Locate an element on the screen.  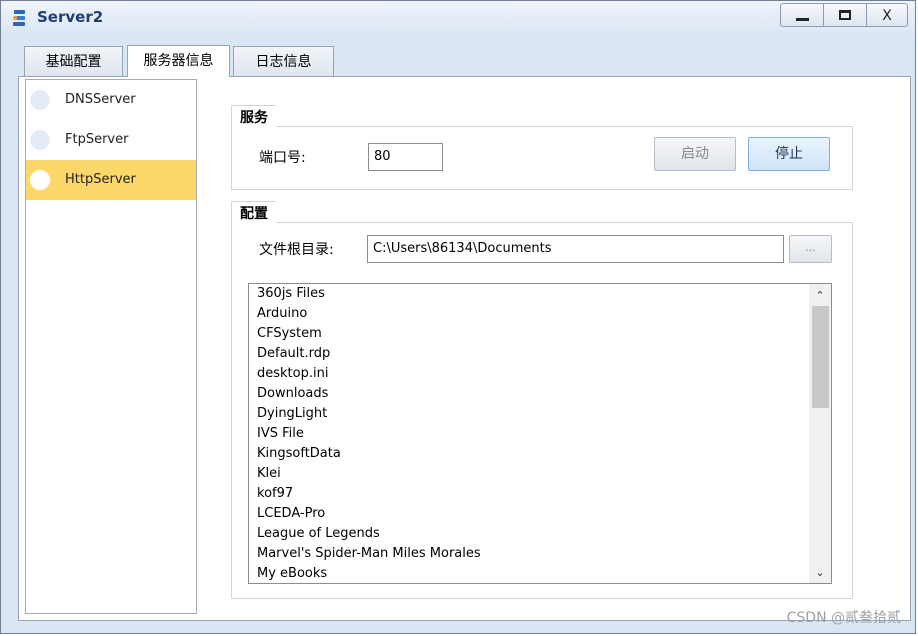
stop-button: 停止 is located at coordinates (789, 154).